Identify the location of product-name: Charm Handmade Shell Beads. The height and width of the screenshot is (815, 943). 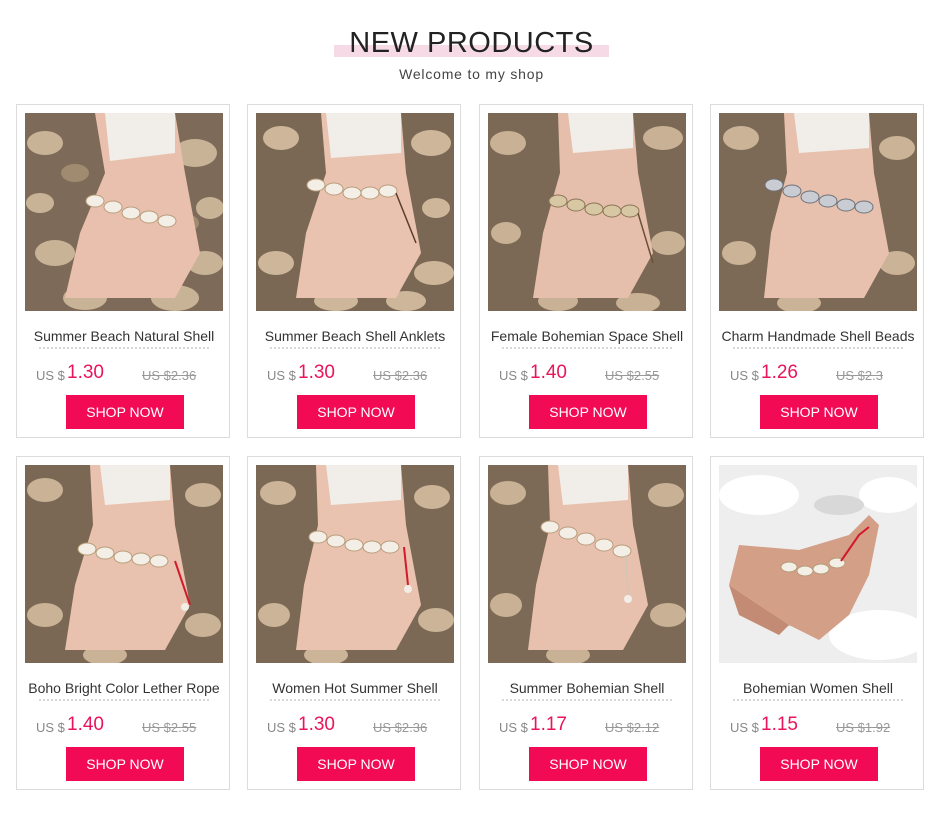
(818, 338).